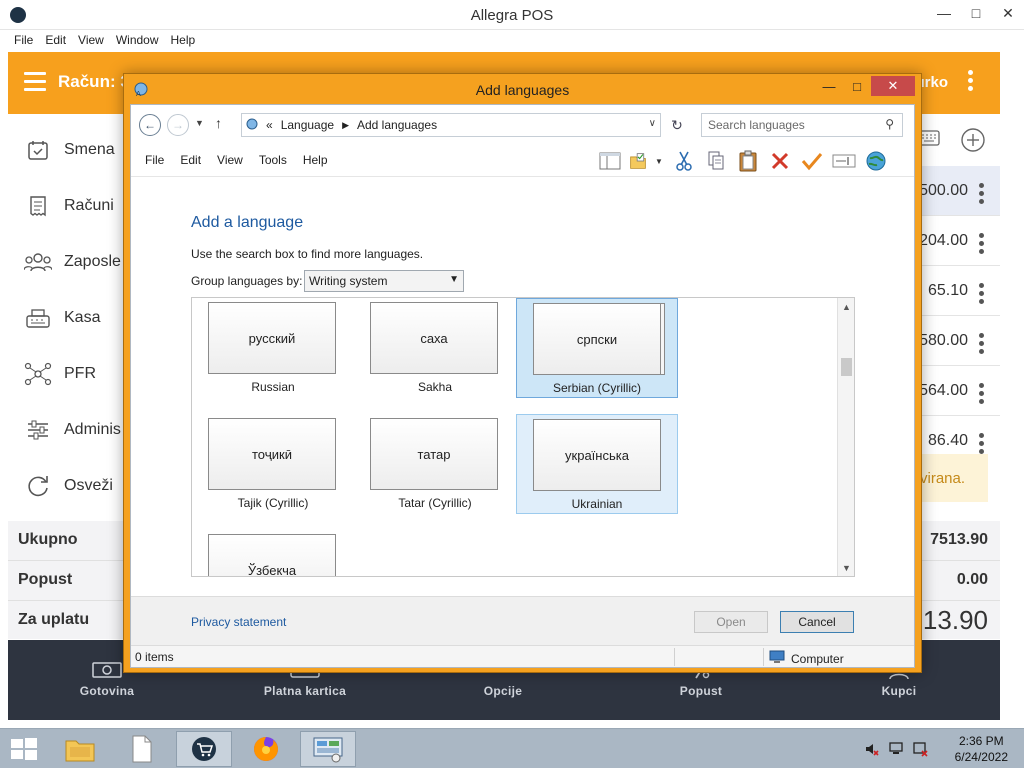 The height and width of the screenshot is (768, 1024). Describe the element at coordinates (88, 485) in the screenshot. I see `sidebar-item-label: Osveži` at that location.